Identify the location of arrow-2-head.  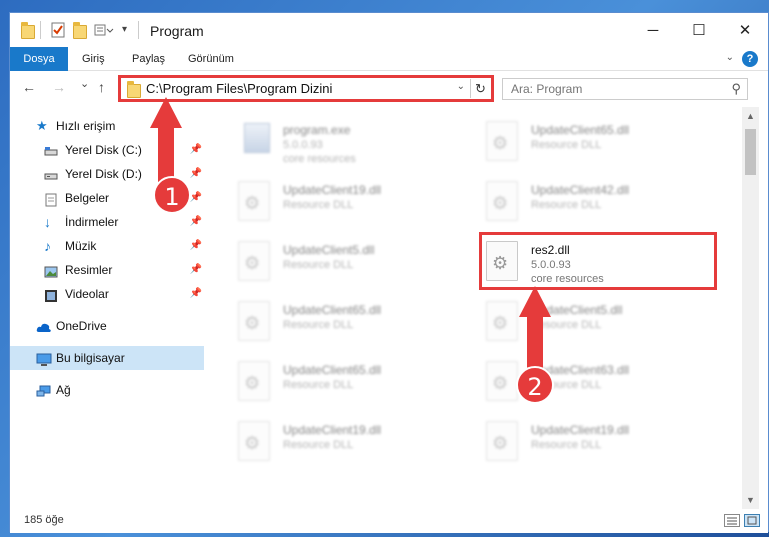
(535, 301).